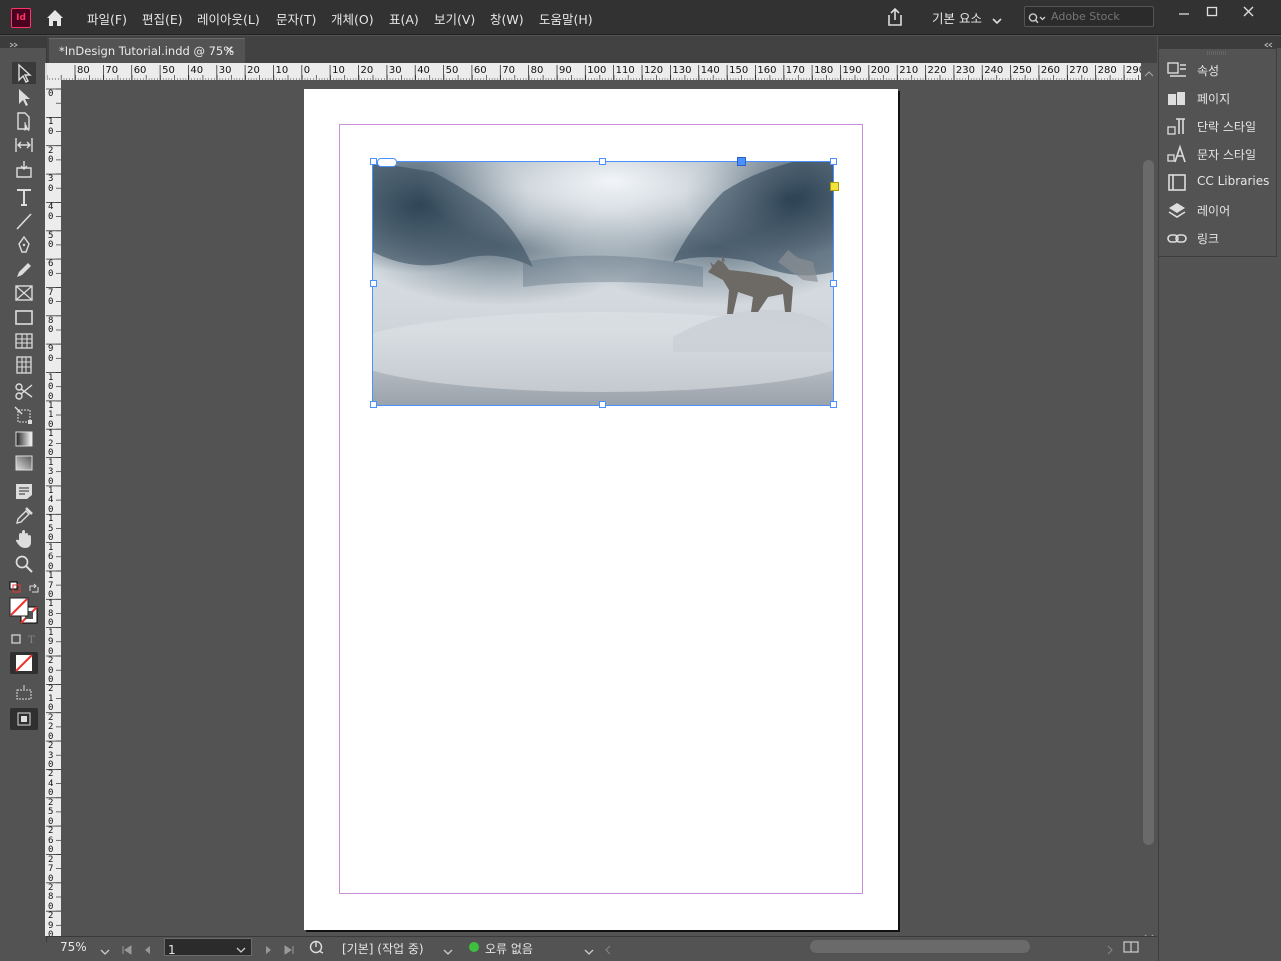 This screenshot has width=1281, height=961. I want to click on note-tool-icon, so click(24, 491).